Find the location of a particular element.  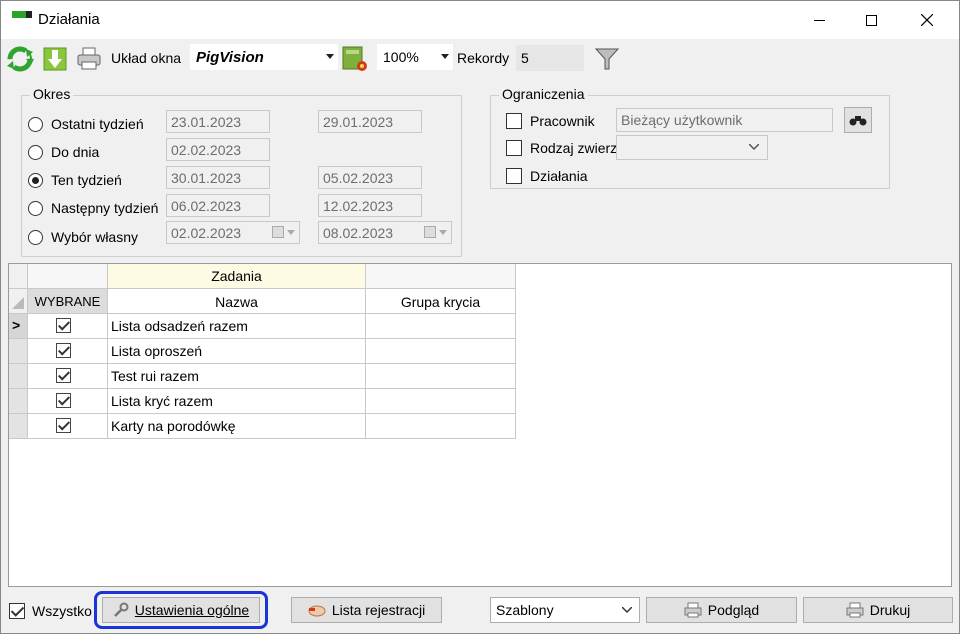

rekordy-value: 5 is located at coordinates (525, 58).